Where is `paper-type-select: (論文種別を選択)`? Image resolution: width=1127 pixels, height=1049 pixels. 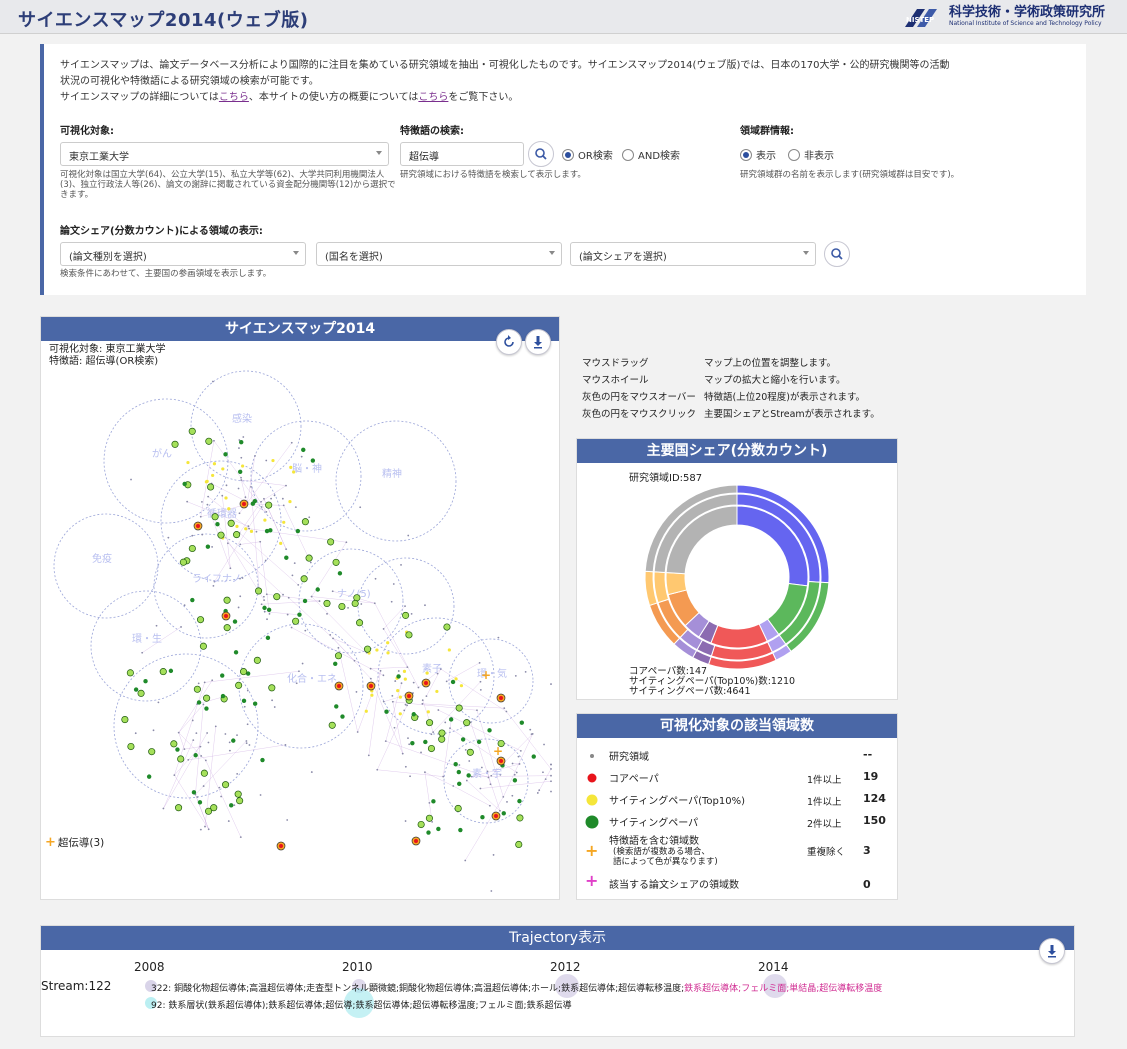 paper-type-select: (論文種別を選択) is located at coordinates (183, 254).